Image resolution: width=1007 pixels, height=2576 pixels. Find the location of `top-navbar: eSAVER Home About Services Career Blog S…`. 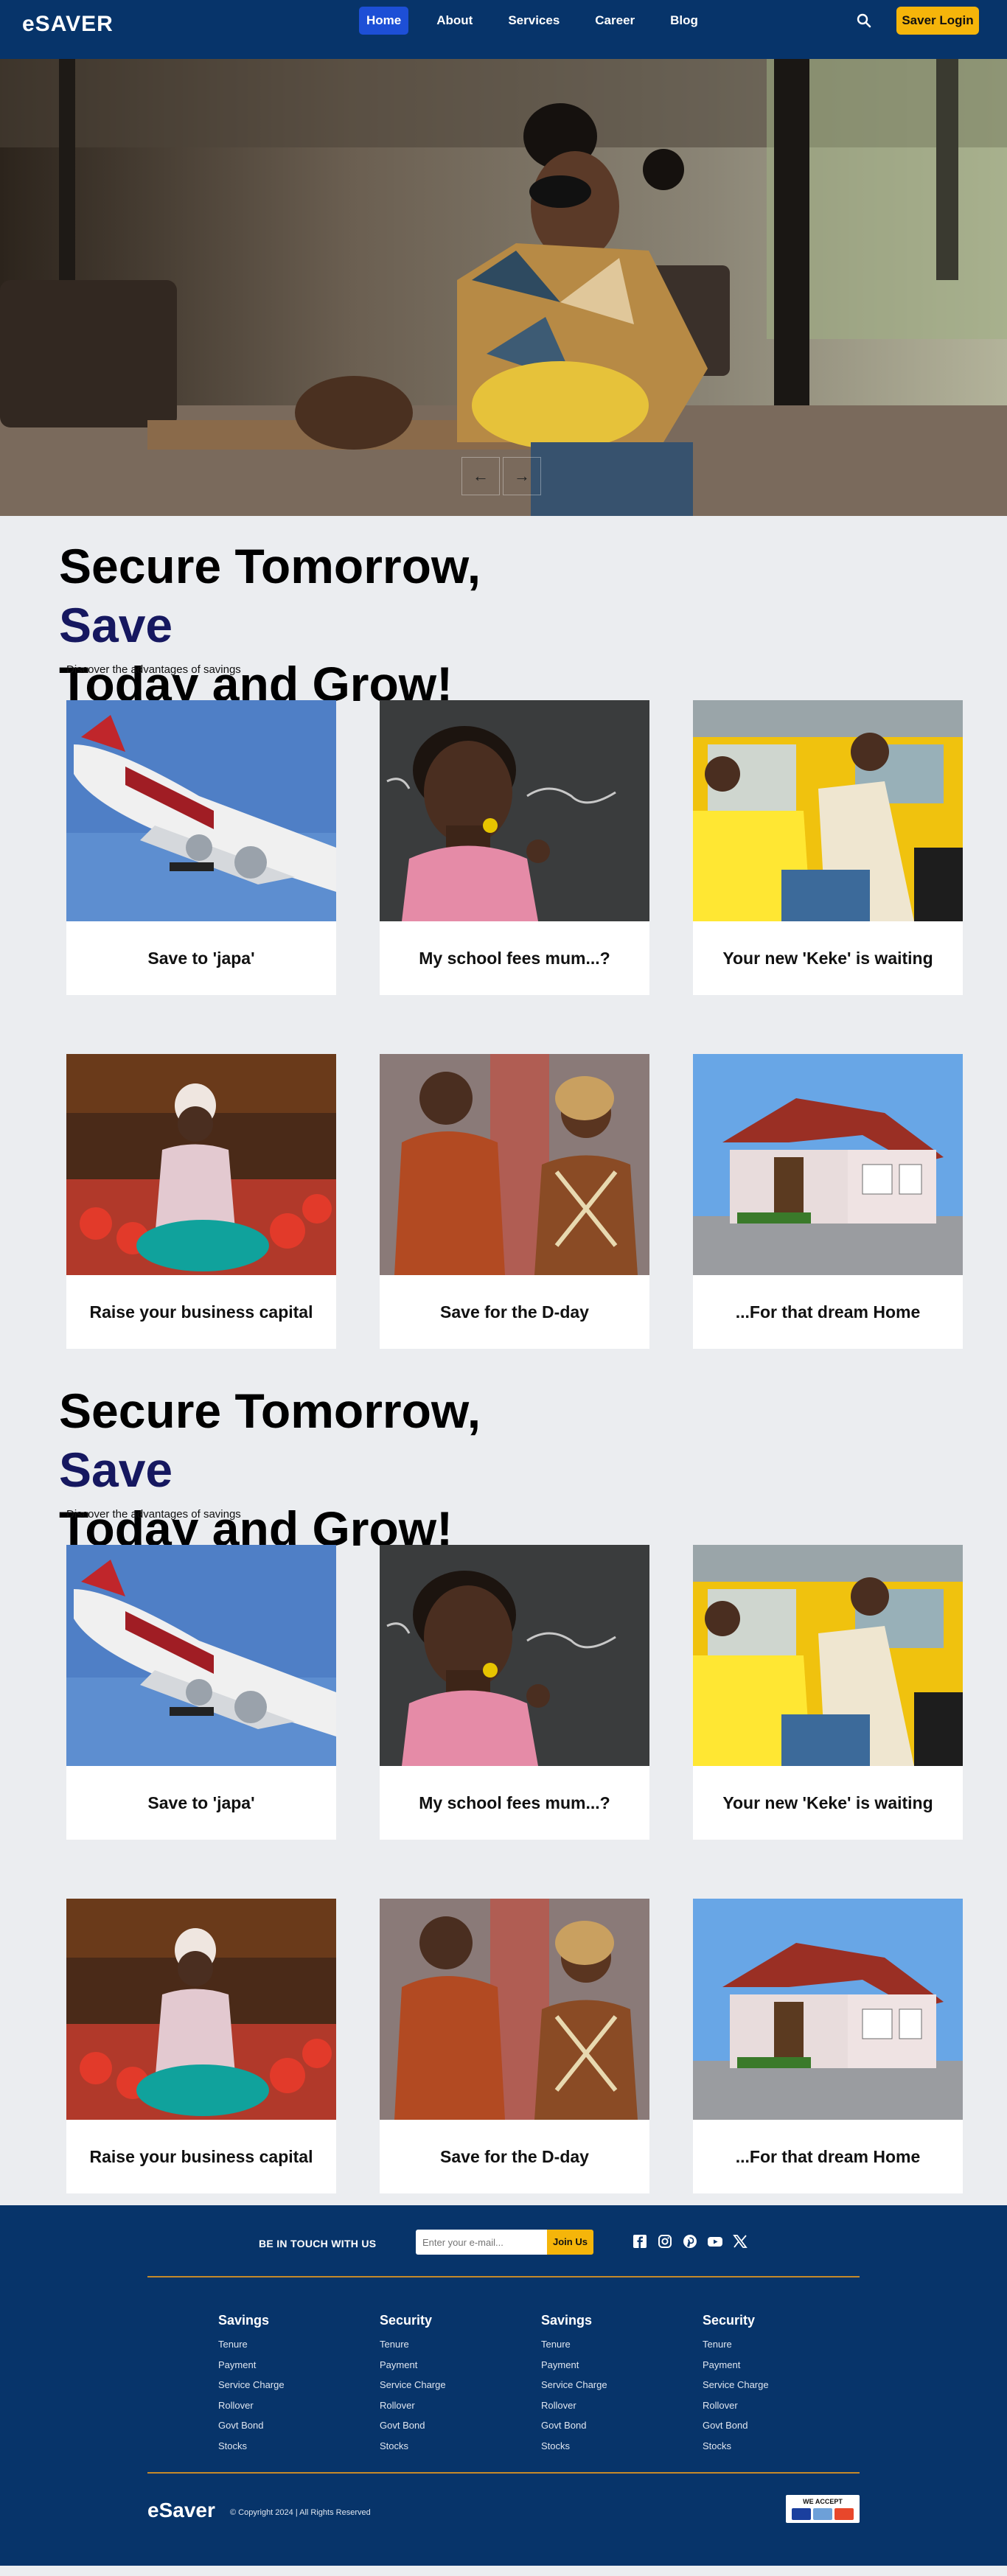

top-navbar: eSAVER Home About Services Career Blog S… is located at coordinates (503, 29).